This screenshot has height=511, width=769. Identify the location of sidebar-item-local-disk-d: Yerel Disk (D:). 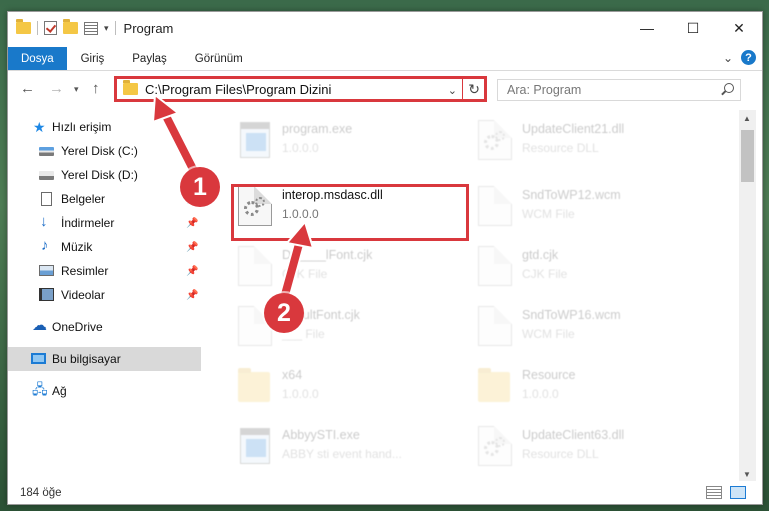
(104, 175).